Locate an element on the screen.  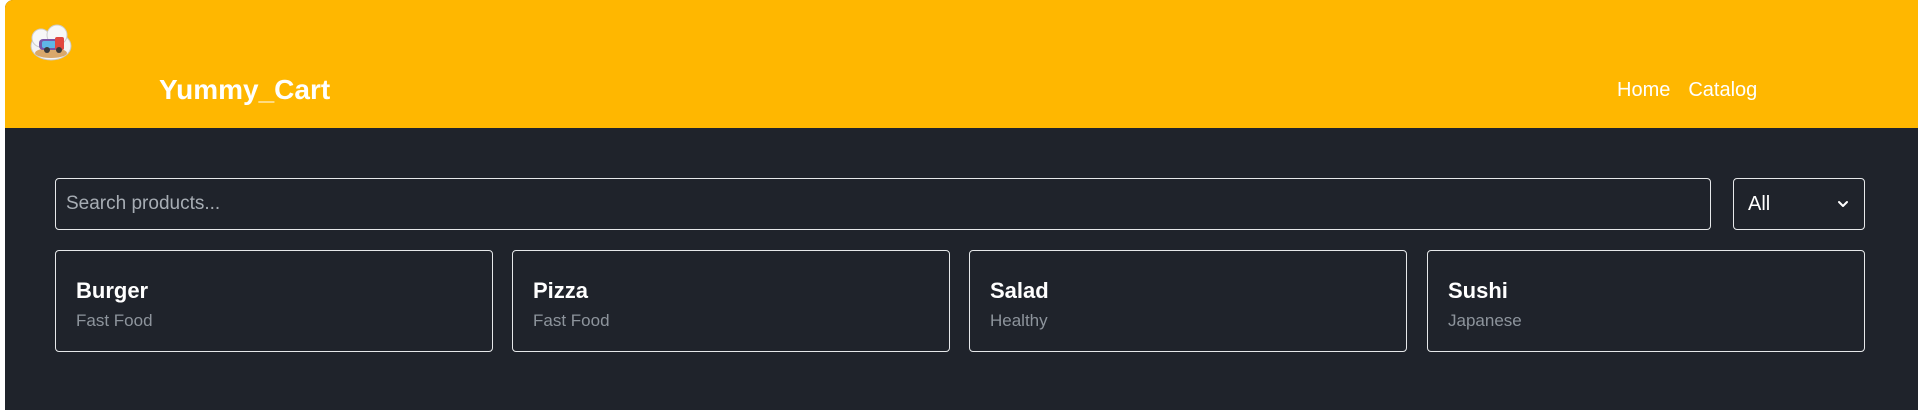
product-category: Japanese is located at coordinates (1485, 320).